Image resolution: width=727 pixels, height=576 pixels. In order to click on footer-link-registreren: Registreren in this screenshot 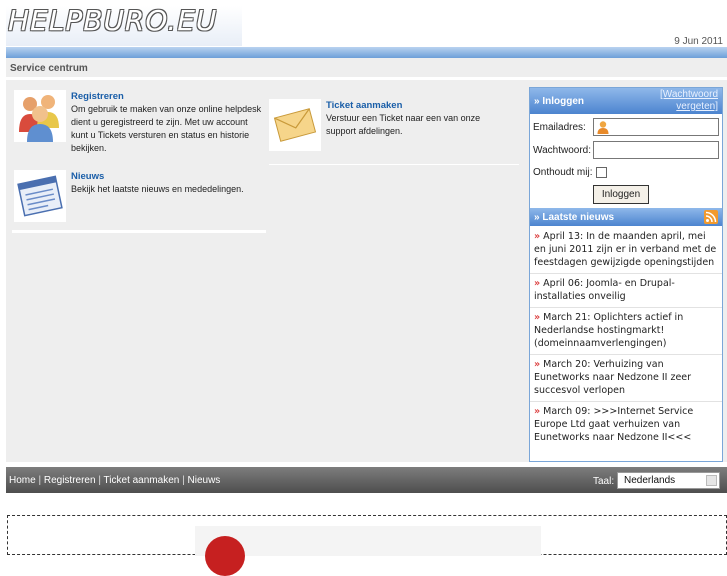, I will do `click(70, 480)`.